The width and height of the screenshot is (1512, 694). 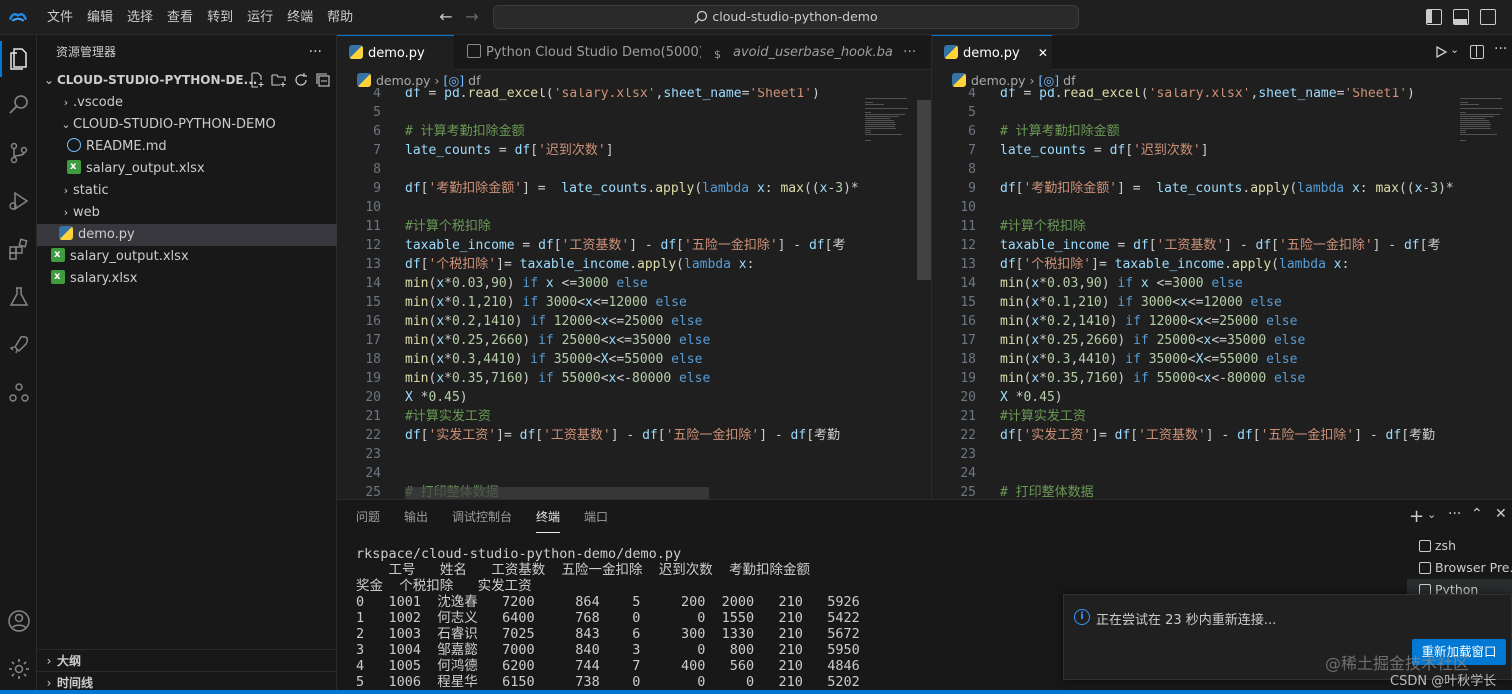 I want to click on menu-item: 运行, so click(x=260, y=17).